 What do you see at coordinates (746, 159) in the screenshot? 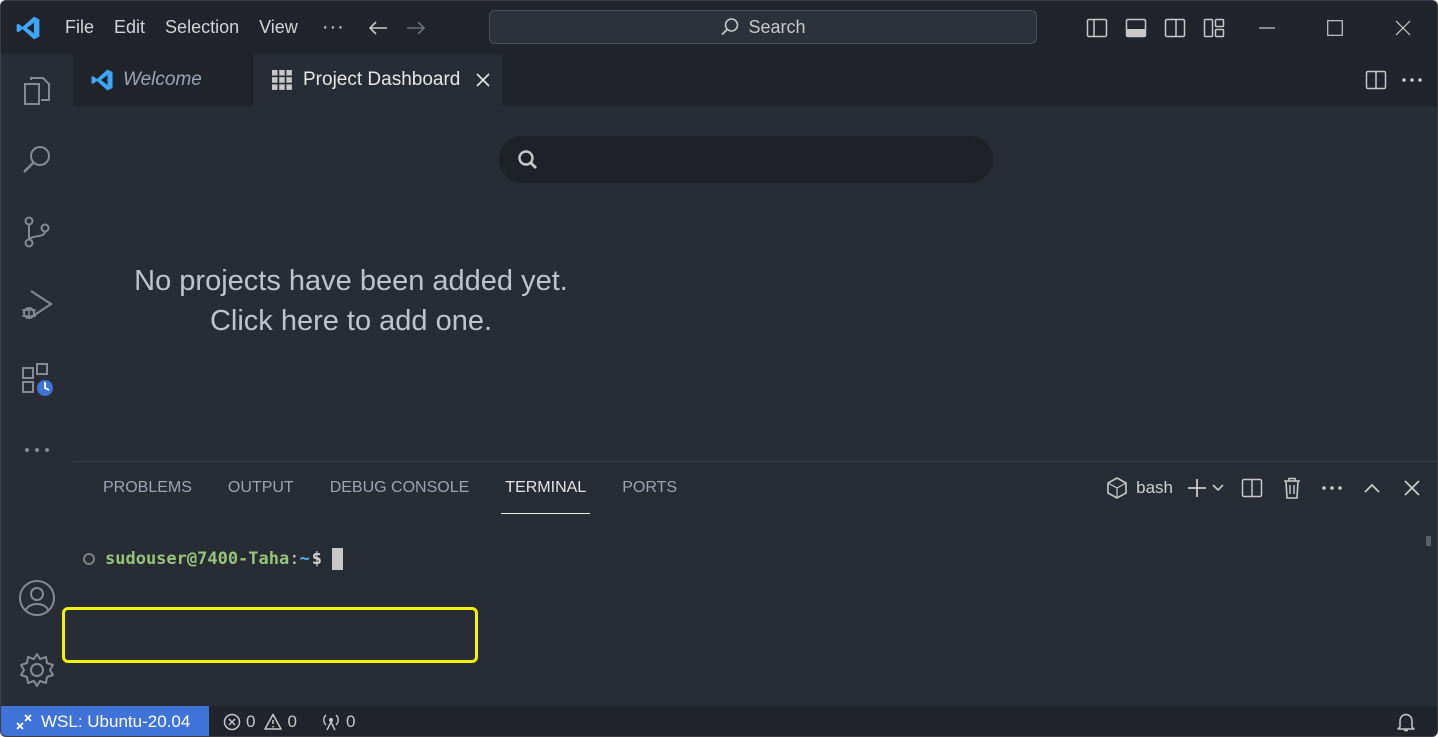
I see `dashboard-search-input` at bounding box center [746, 159].